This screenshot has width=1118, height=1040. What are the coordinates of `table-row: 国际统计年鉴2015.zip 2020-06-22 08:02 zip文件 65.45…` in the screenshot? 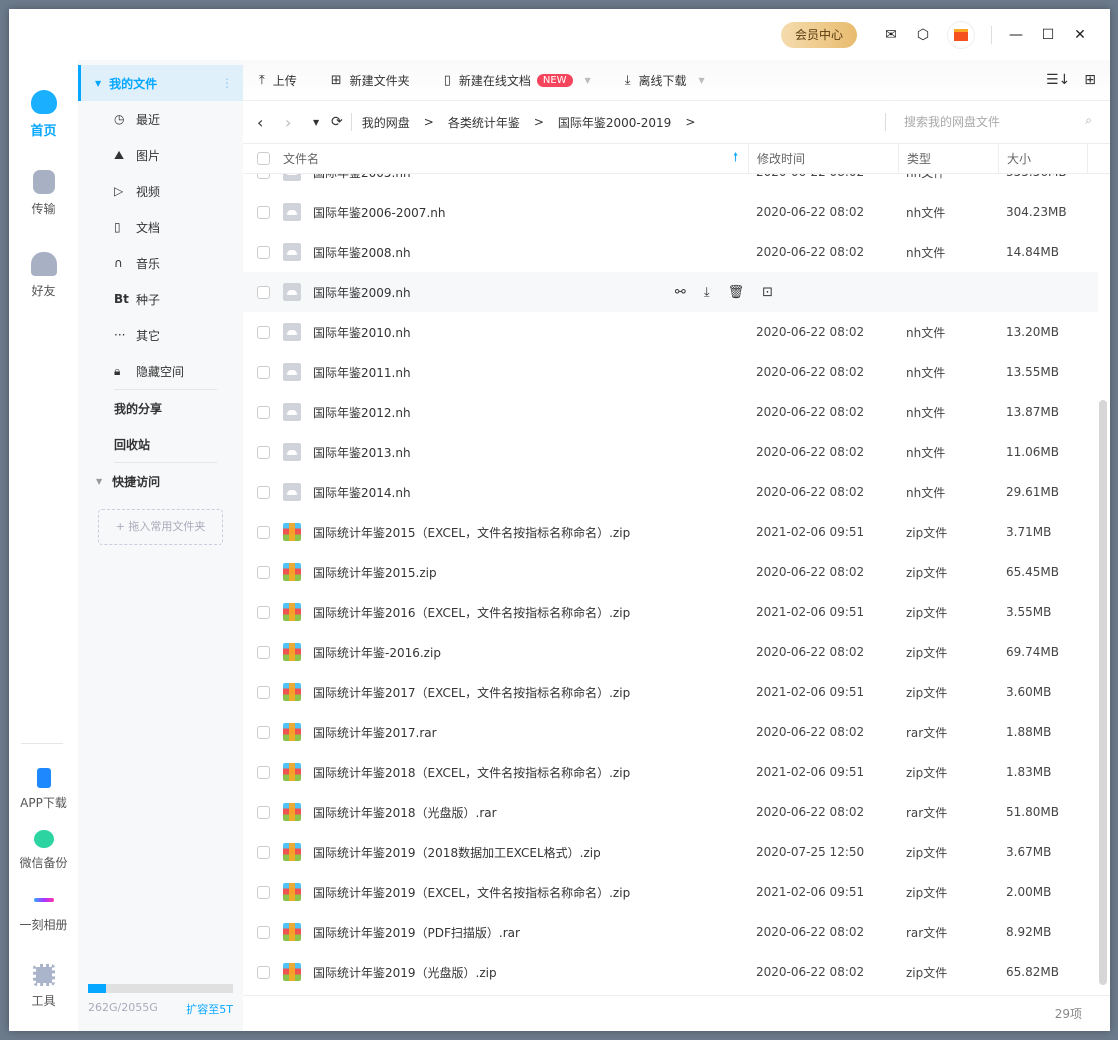 It's located at (670, 572).